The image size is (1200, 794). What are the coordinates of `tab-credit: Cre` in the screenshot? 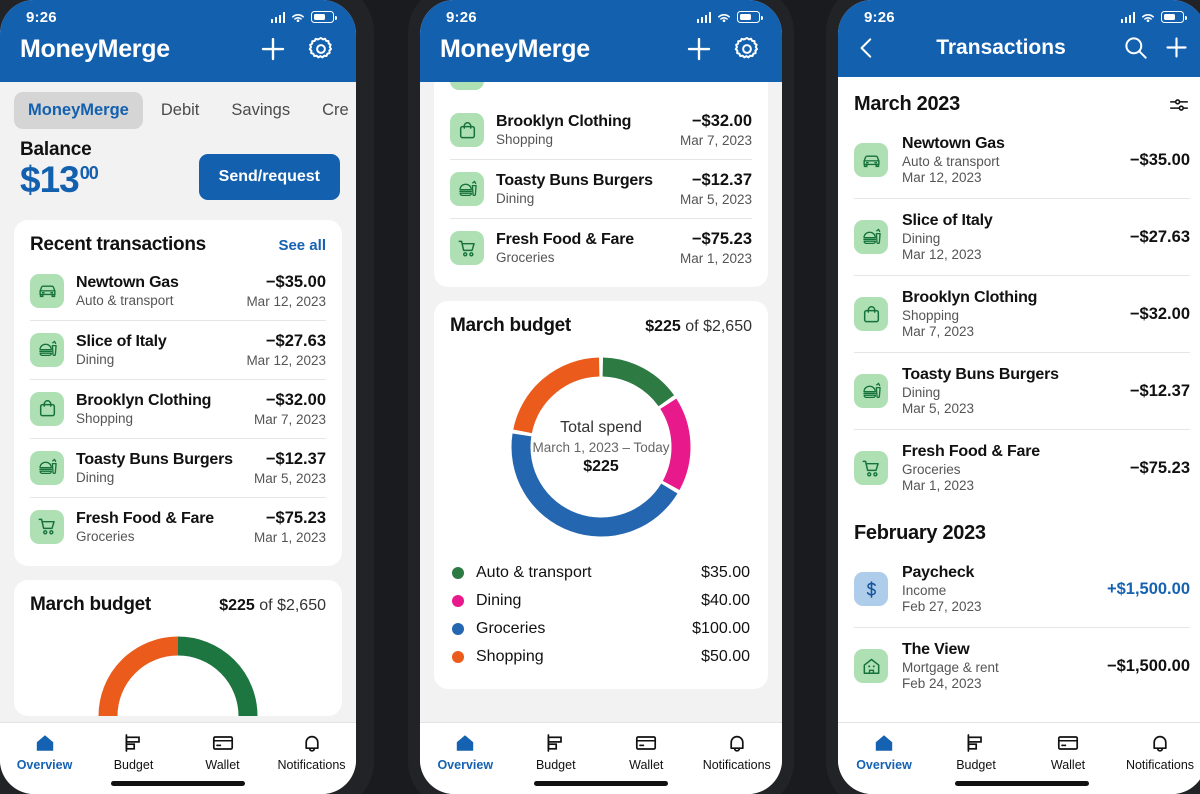 It's located at (332, 110).